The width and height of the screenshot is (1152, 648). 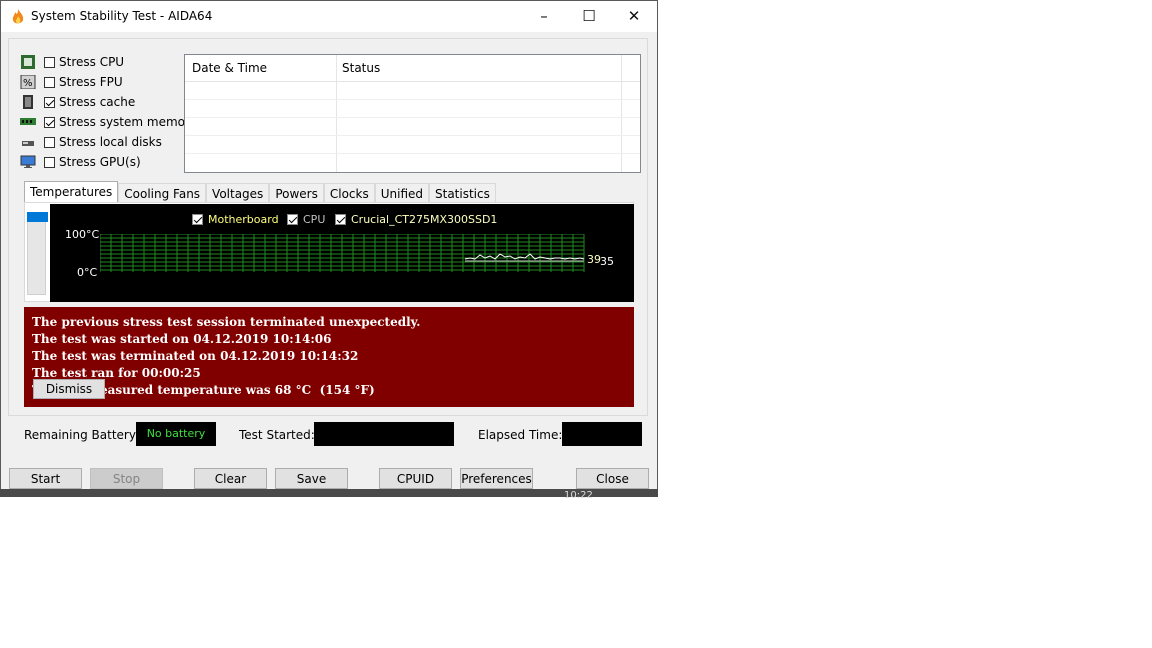 What do you see at coordinates (462, 193) in the screenshot?
I see `tab-statistics: Statistics` at bounding box center [462, 193].